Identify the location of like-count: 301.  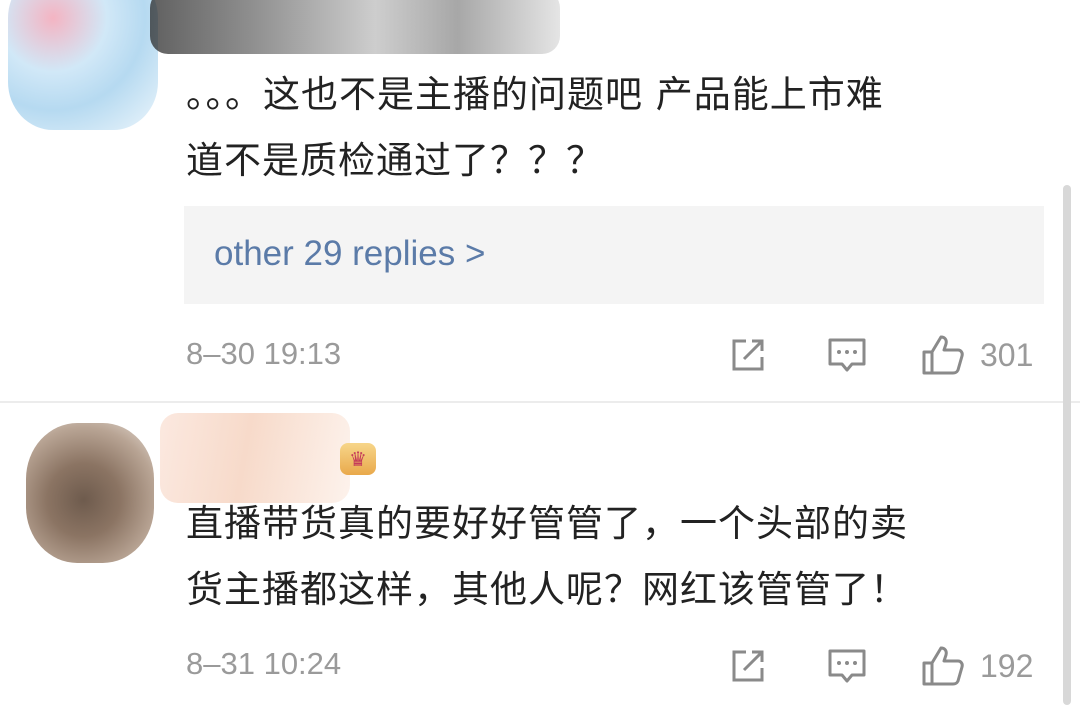
(1007, 354).